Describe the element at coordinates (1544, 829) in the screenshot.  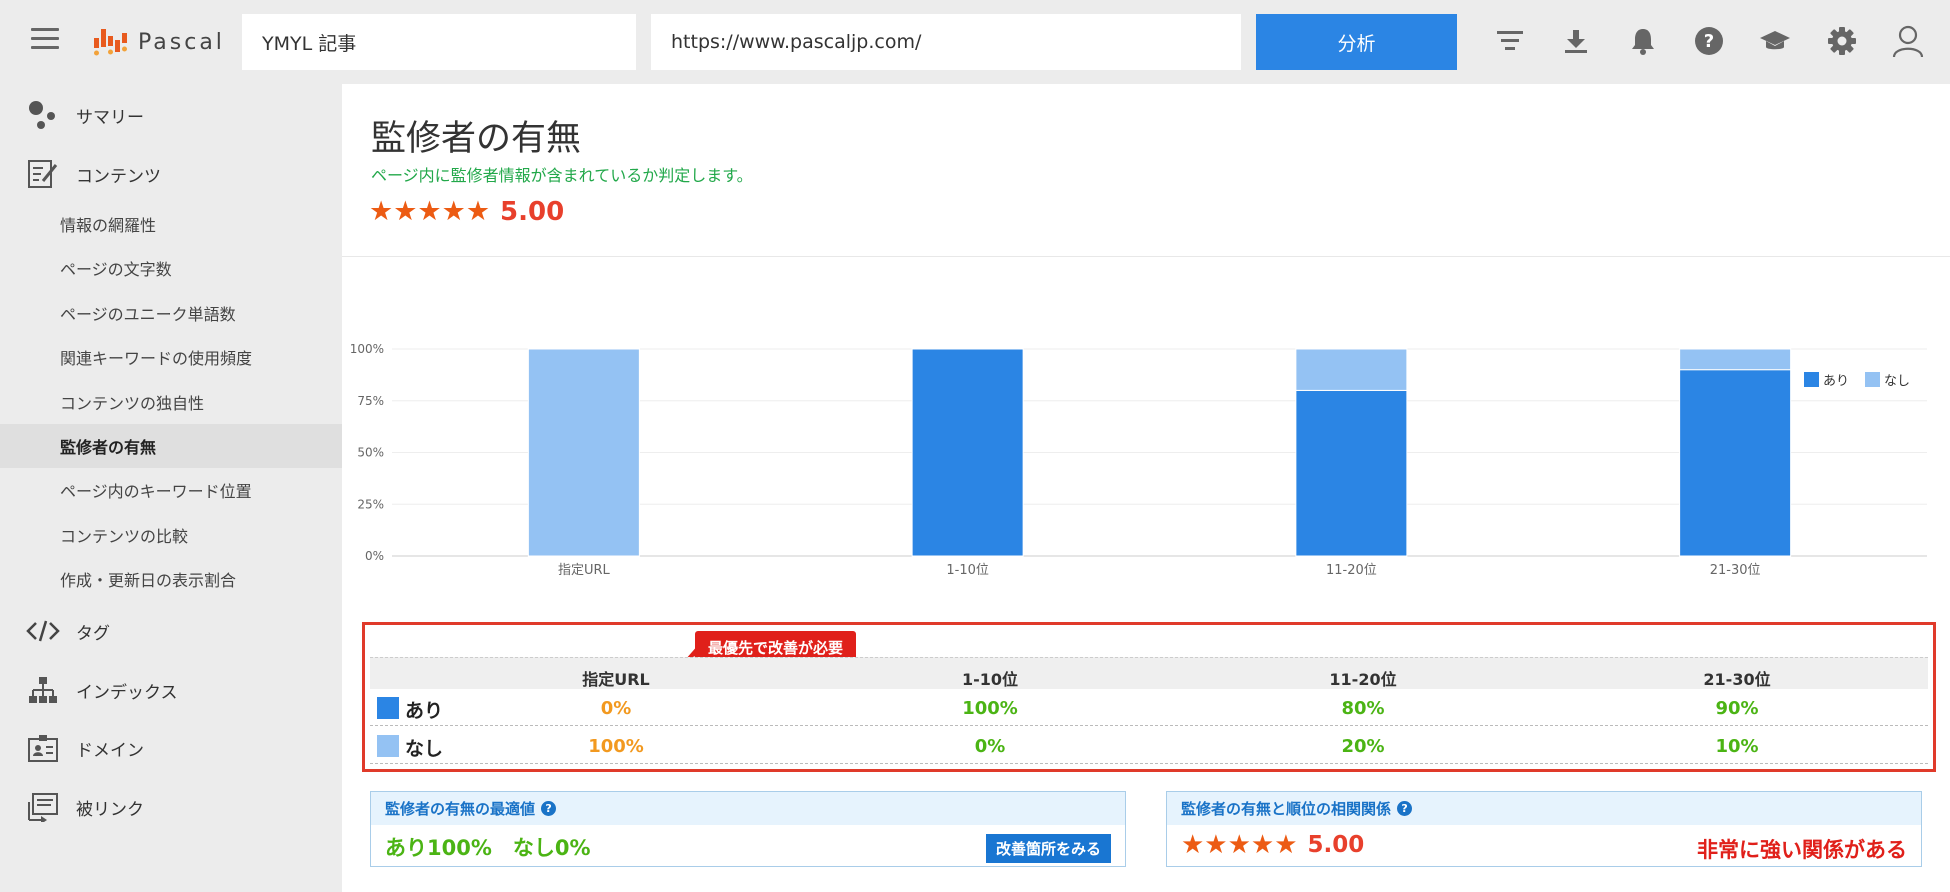
I see `correlation-panel: 監修者の有無と順位の相関関係 ? ★★★★★ 5.00 非常に強い関係がある` at that location.